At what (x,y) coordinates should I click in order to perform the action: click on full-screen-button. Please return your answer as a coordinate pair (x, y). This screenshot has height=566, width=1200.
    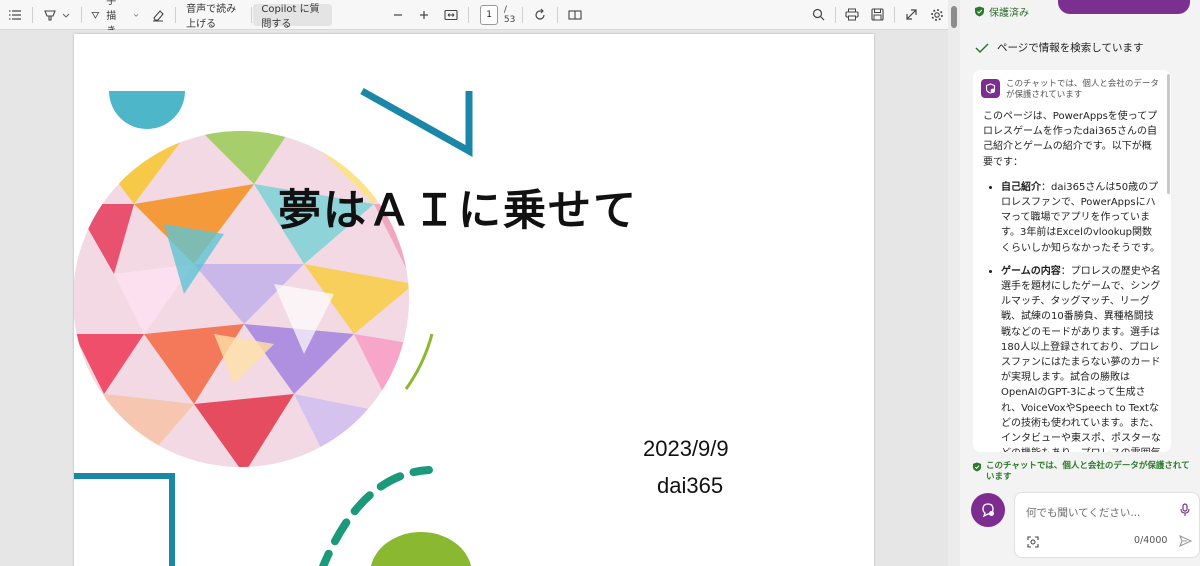
    Looking at the image, I should click on (911, 15).